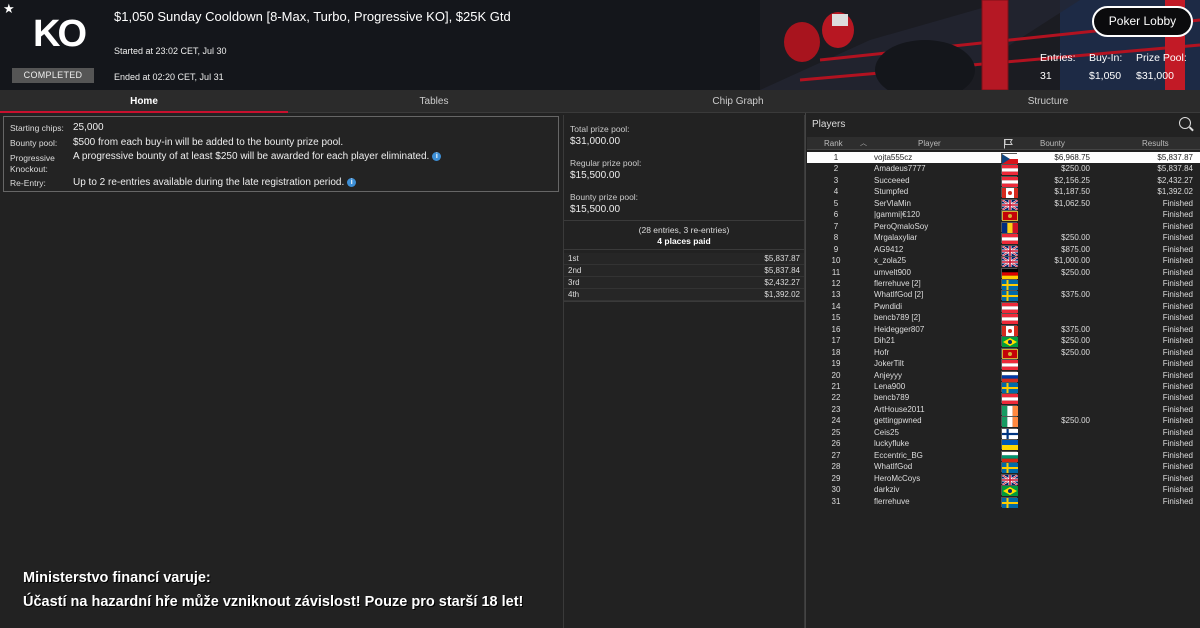 The width and height of the screenshot is (1200, 628). I want to click on sort-up-icon: ︿, so click(863, 143).